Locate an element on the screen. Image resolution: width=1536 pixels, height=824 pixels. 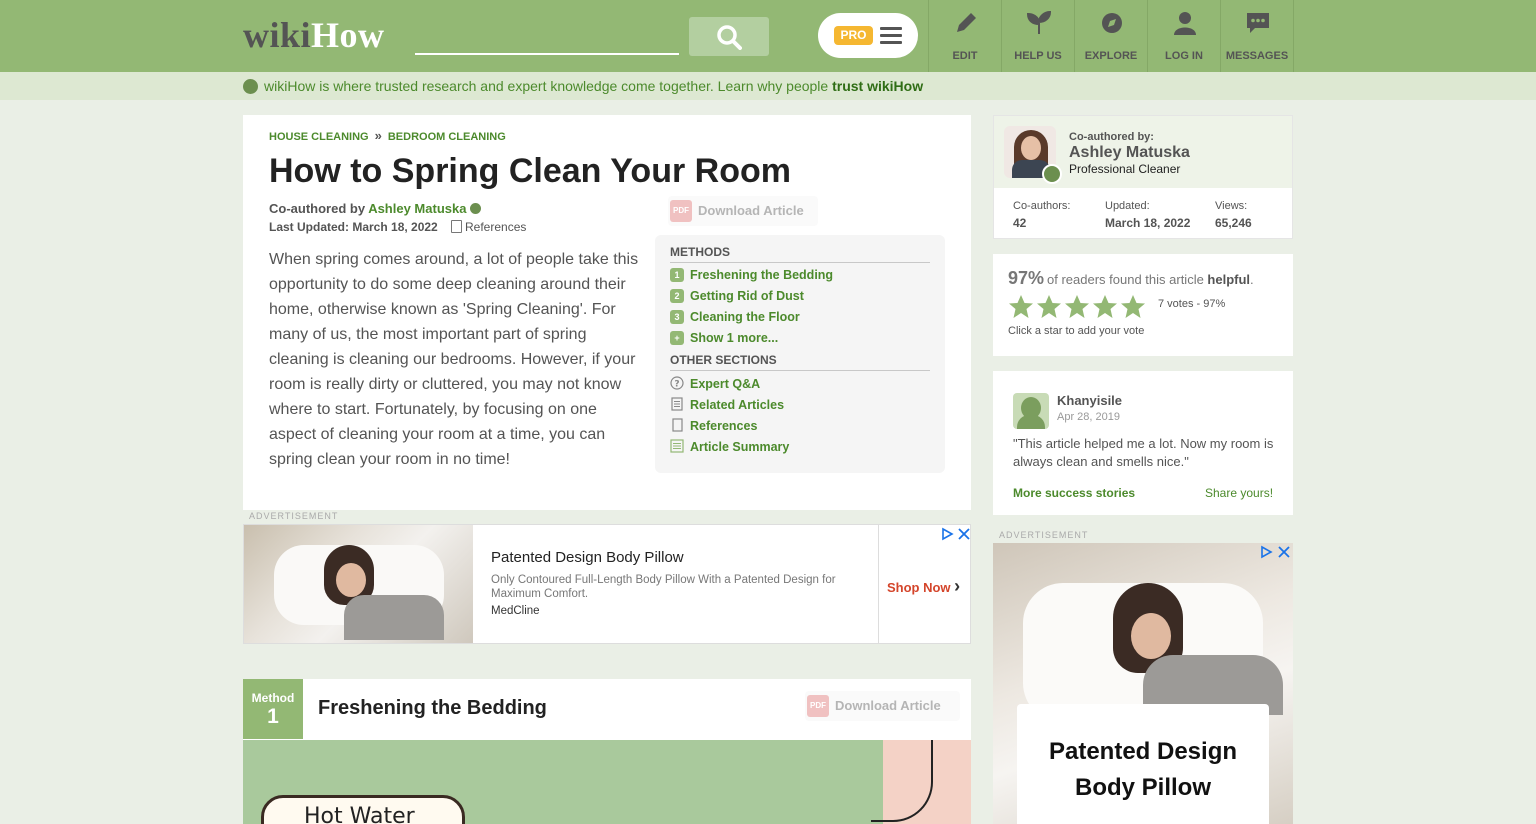
breadcrumb: HOUSE CLEANING » BEDROOM CLEANING is located at coordinates (387, 135).